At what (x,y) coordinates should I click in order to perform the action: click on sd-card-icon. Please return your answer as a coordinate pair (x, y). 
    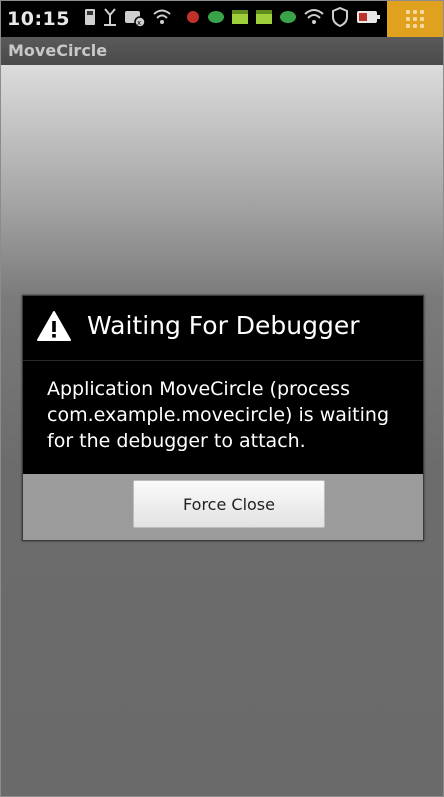
    Looking at the image, I should click on (90, 19).